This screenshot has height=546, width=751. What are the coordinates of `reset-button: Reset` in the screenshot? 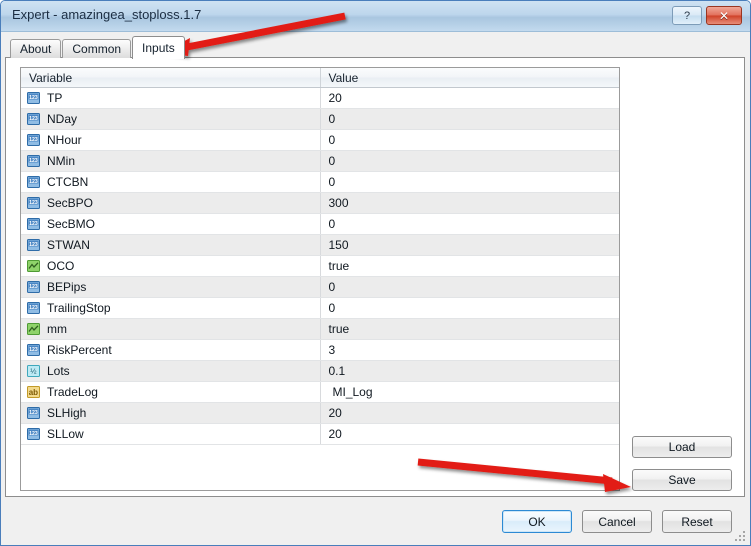 It's located at (697, 521).